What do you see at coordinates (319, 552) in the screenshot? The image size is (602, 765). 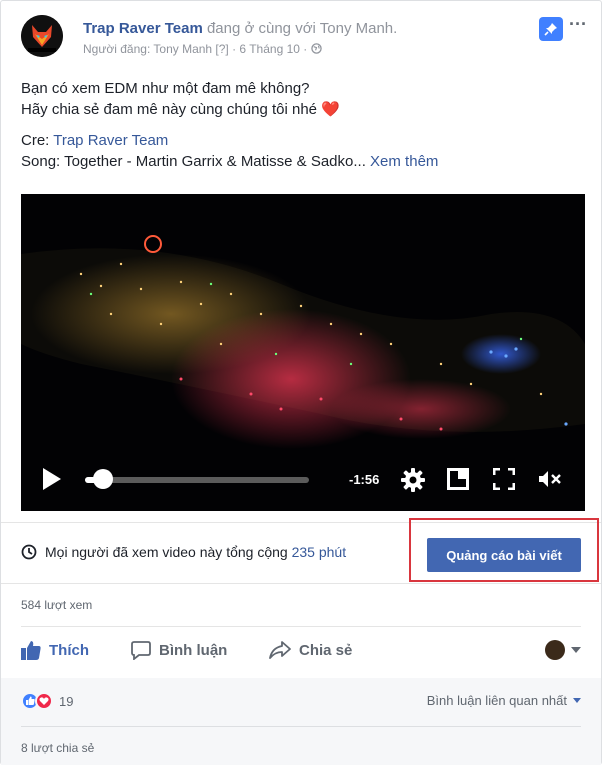 I see `minutes-link: 235 phút` at bounding box center [319, 552].